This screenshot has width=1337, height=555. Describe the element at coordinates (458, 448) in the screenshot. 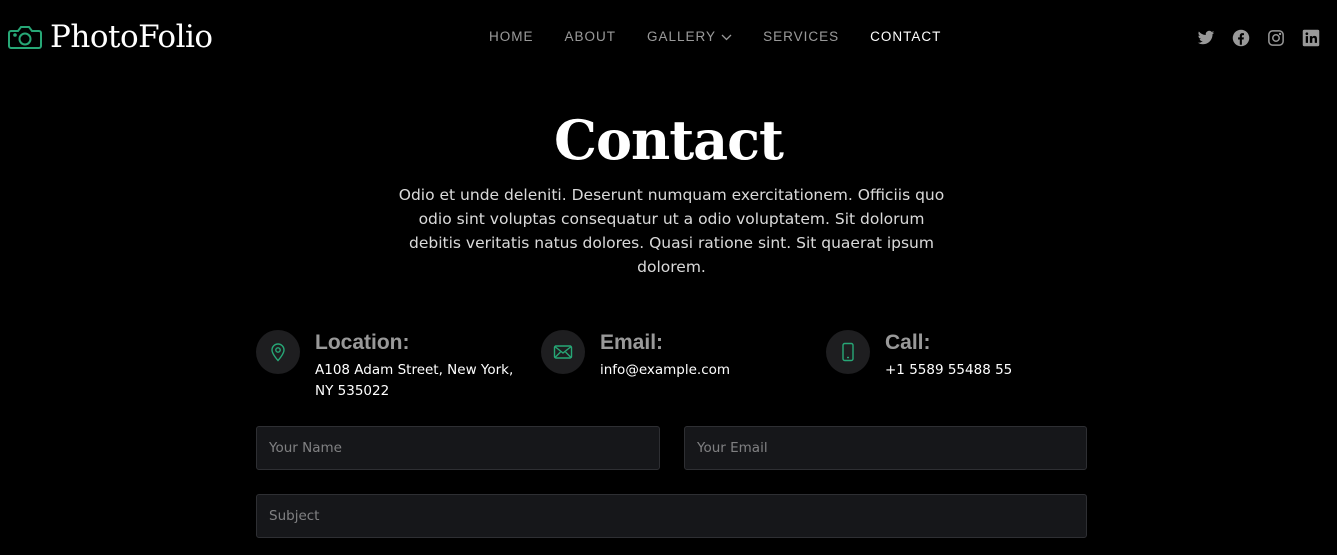

I see `name-input` at that location.